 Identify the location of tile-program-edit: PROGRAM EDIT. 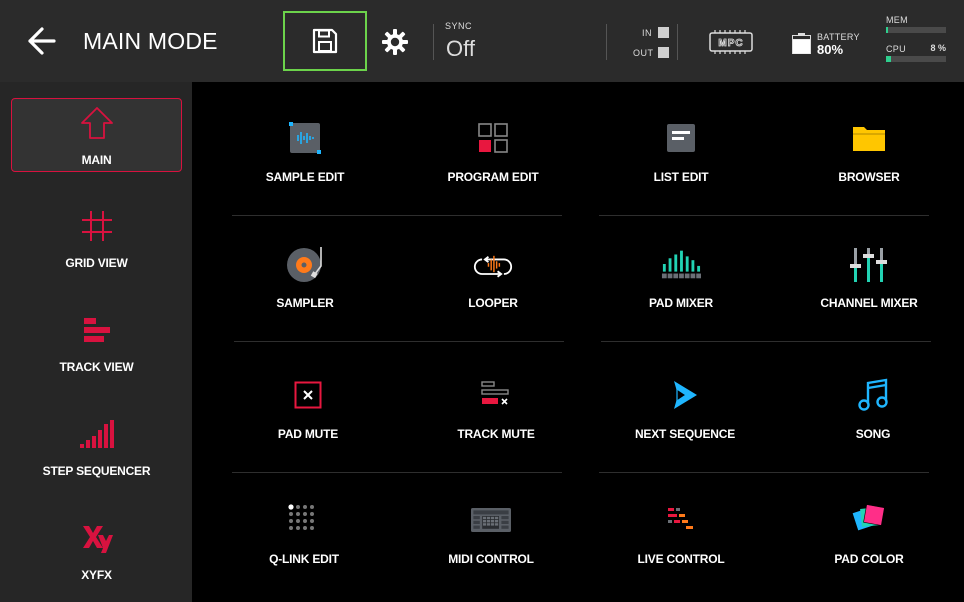
(493, 152).